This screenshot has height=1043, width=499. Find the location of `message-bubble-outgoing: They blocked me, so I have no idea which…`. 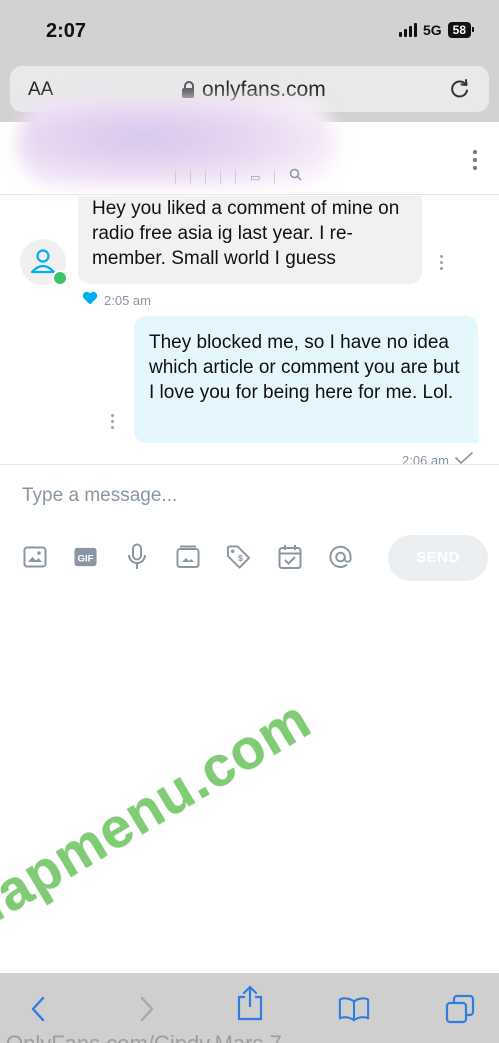

message-bubble-outgoing: They blocked me, so I have no idea which… is located at coordinates (306, 379).